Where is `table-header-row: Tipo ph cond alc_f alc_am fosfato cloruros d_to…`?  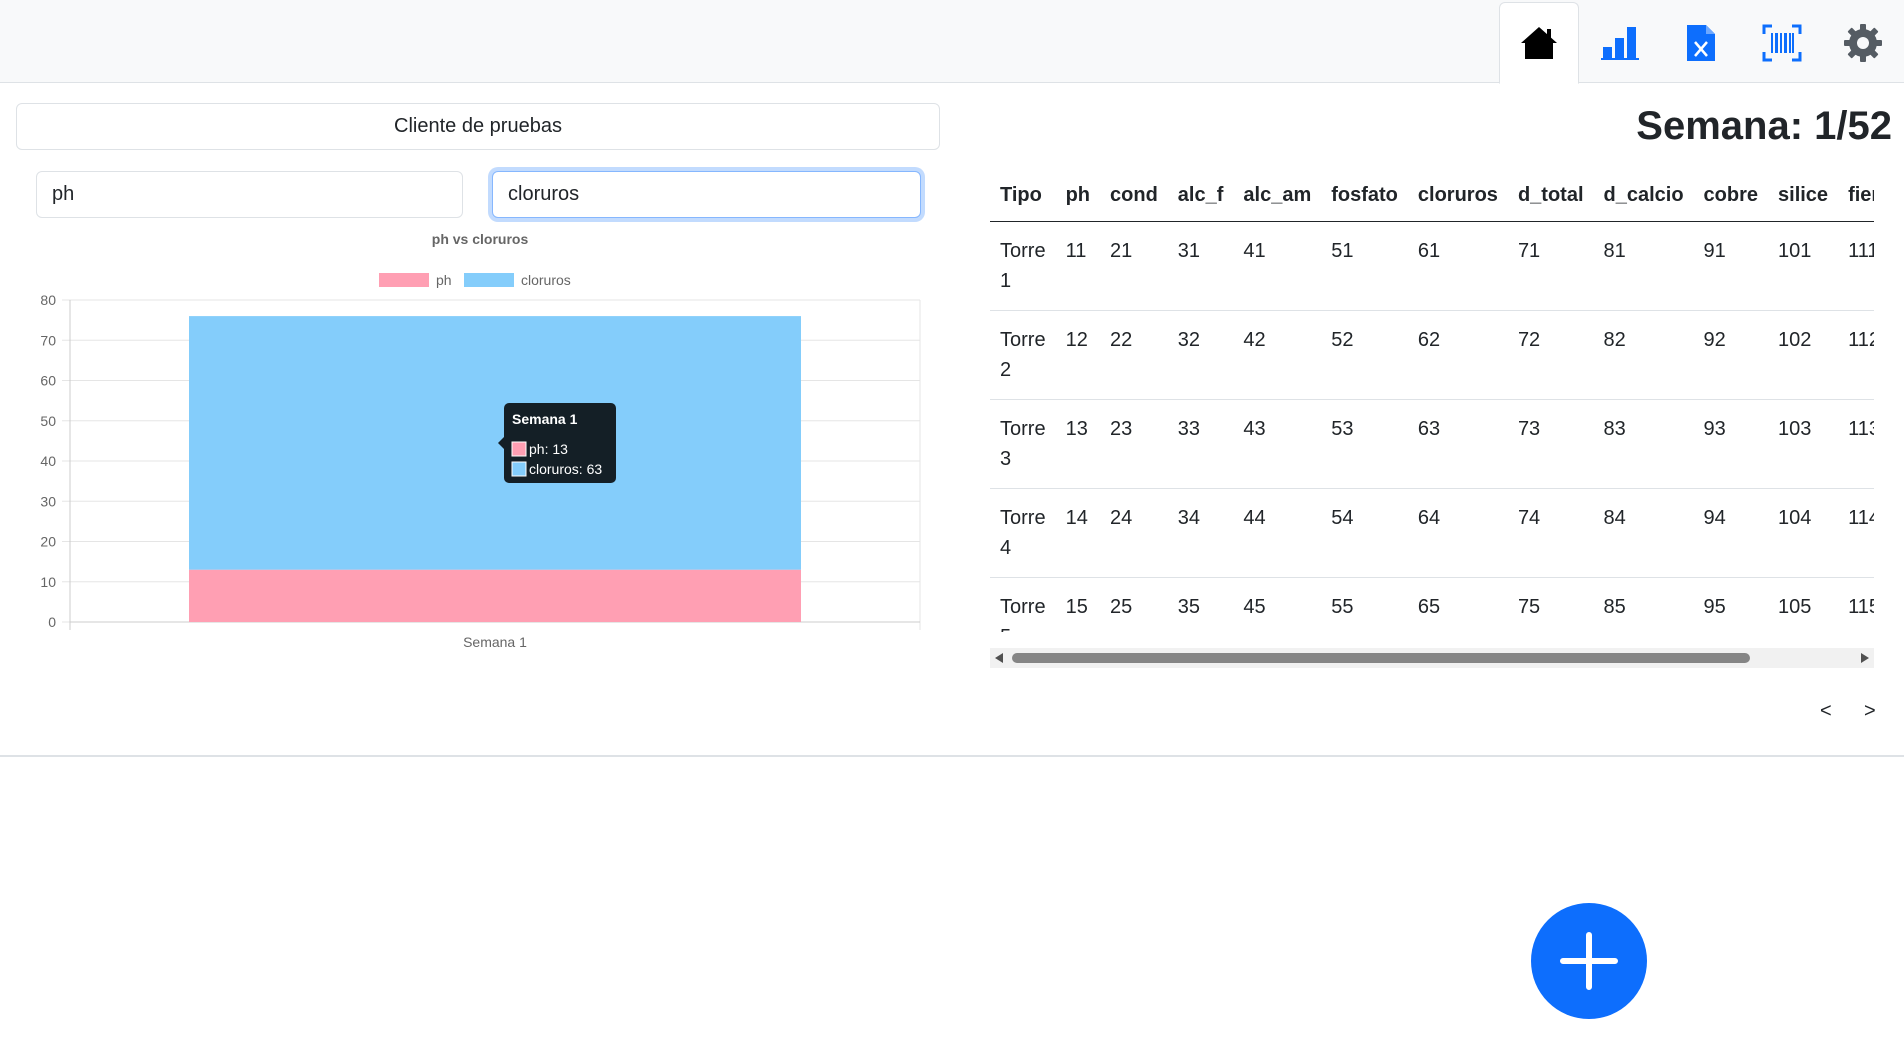 table-header-row: Tipo ph cond alc_f alc_am fosfato cloruros d_to… is located at coordinates (1432, 197).